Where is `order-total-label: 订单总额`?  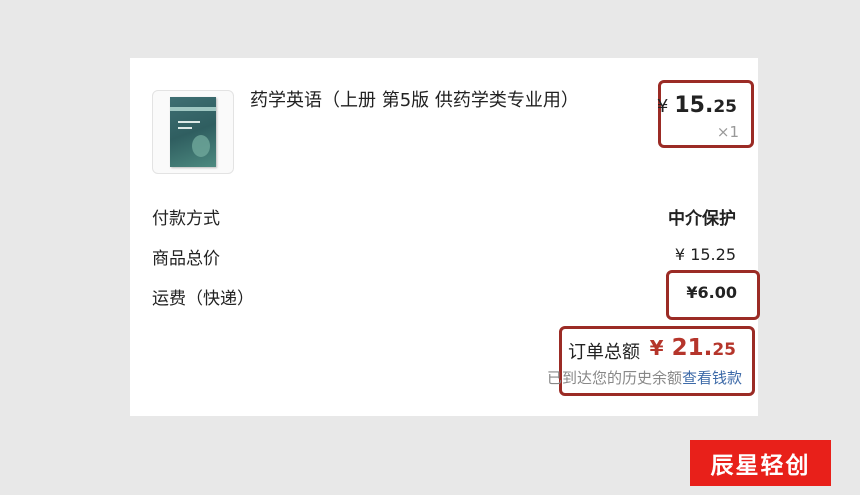 order-total-label: 订单总额 is located at coordinates (604, 352).